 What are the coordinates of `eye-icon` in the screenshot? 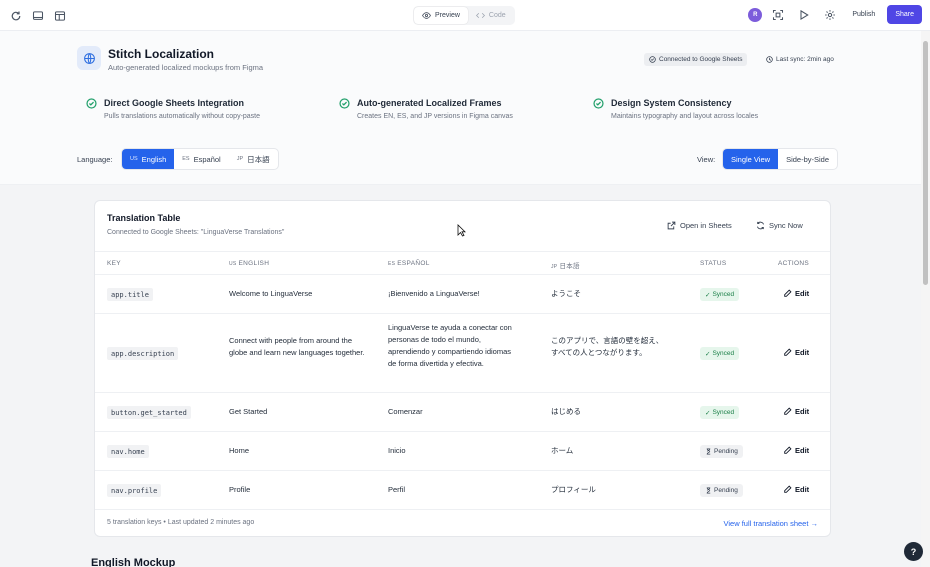 It's located at (426, 15).